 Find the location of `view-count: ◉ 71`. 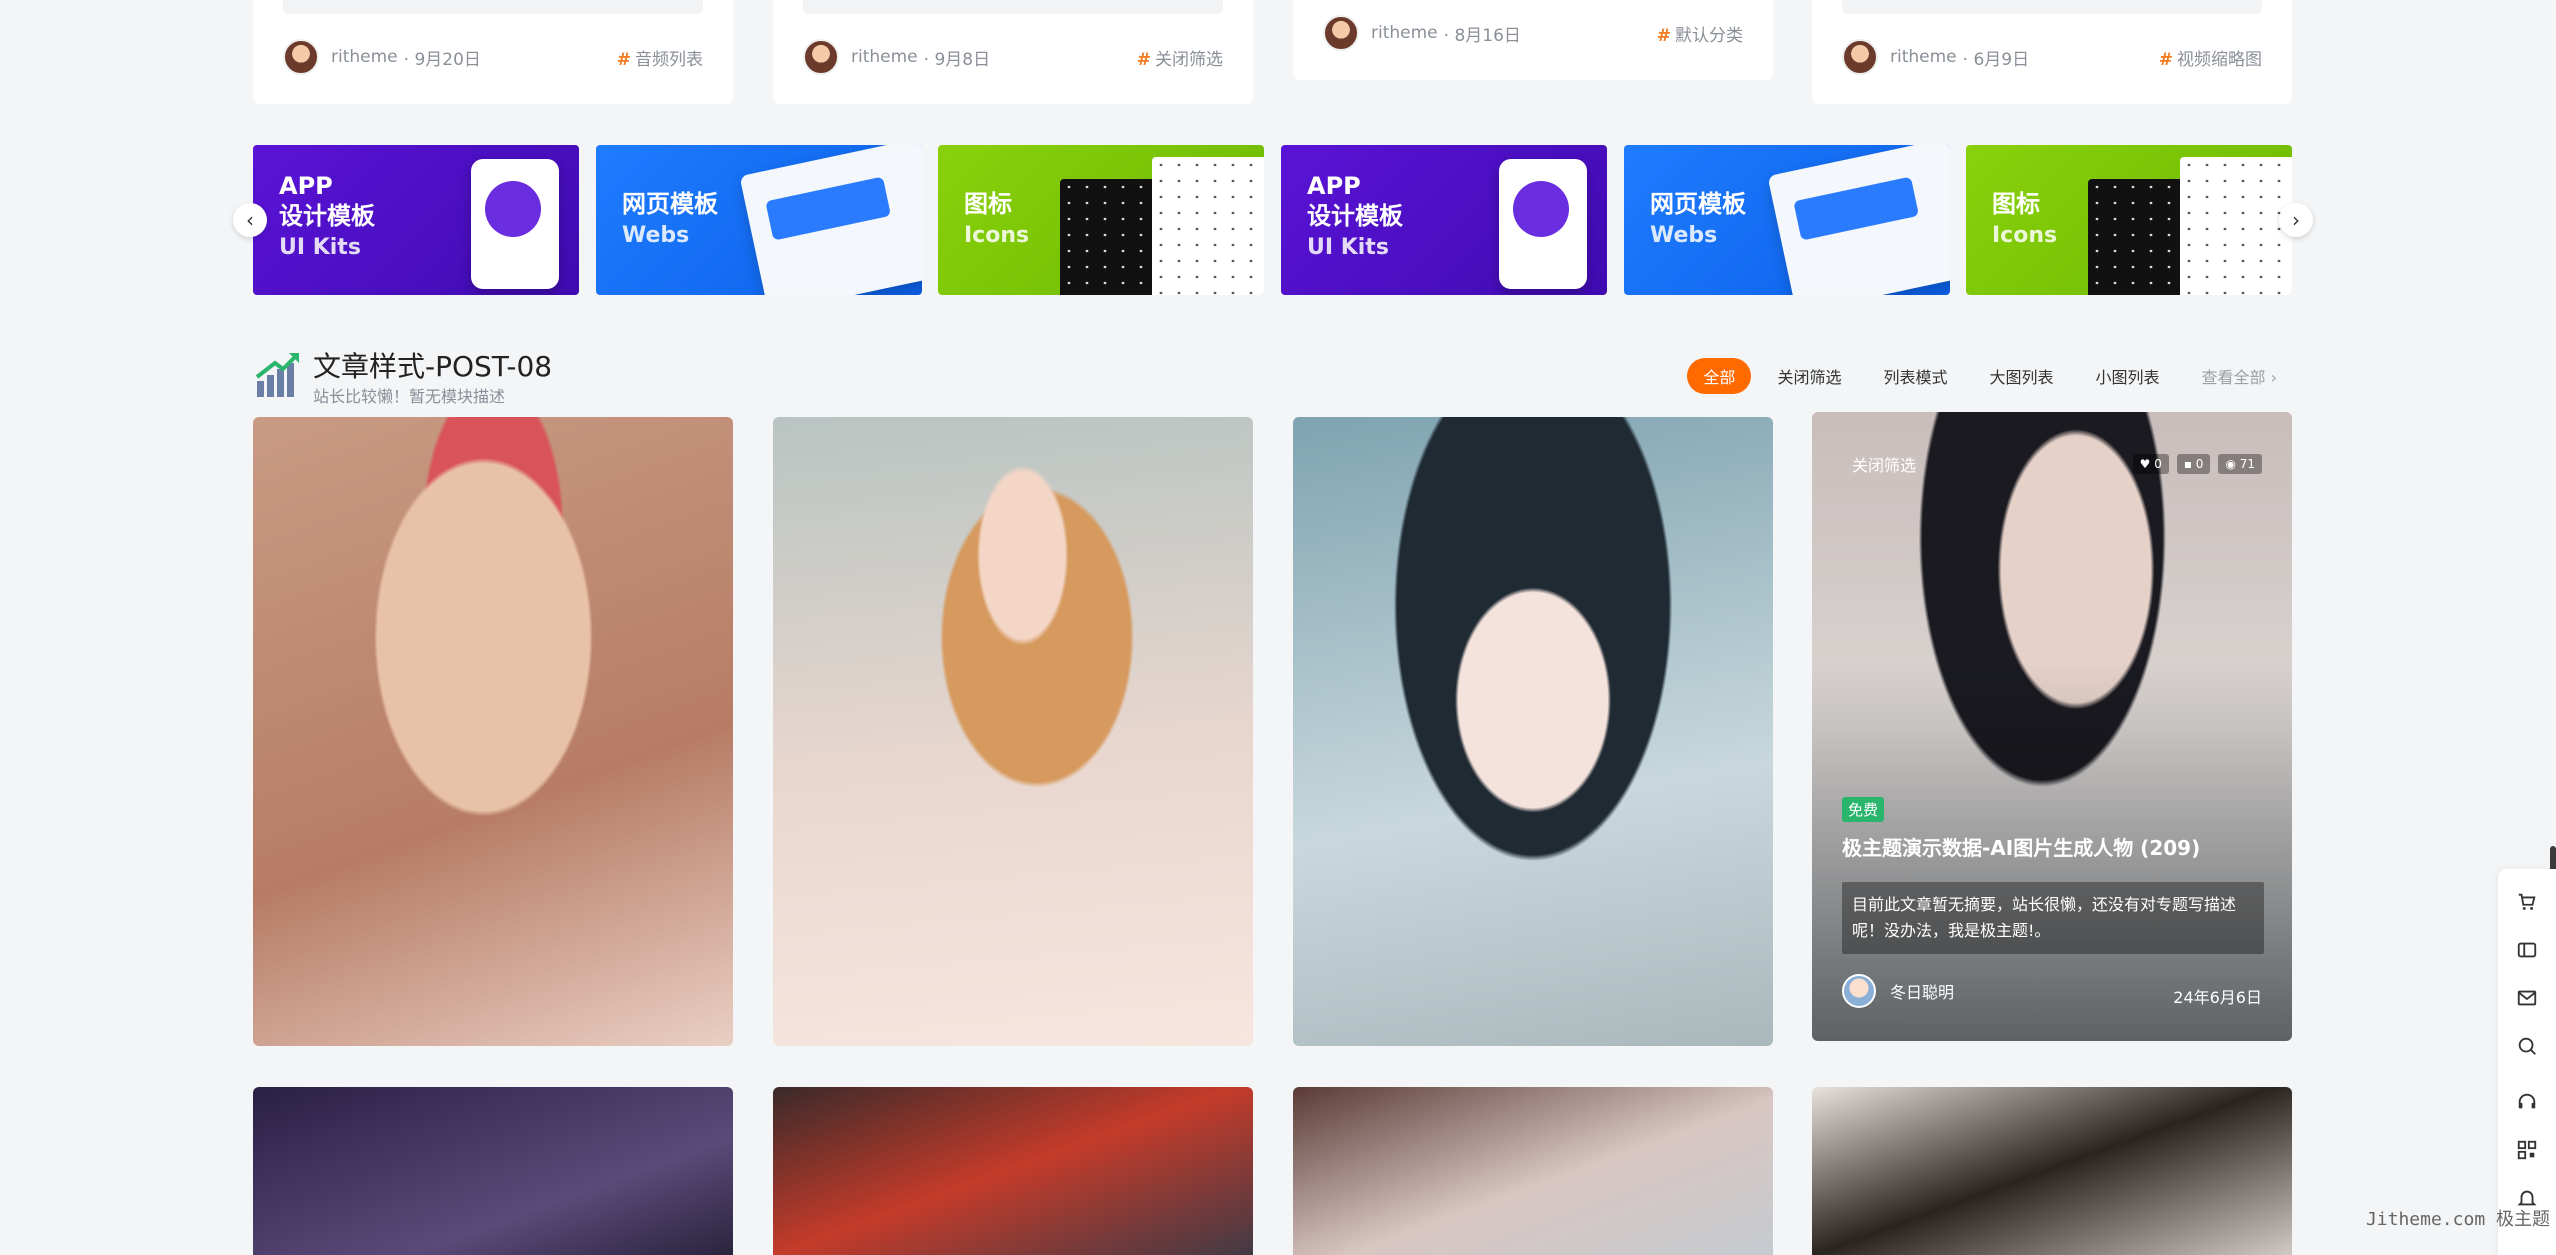

view-count: ◉ 71 is located at coordinates (2240, 464).